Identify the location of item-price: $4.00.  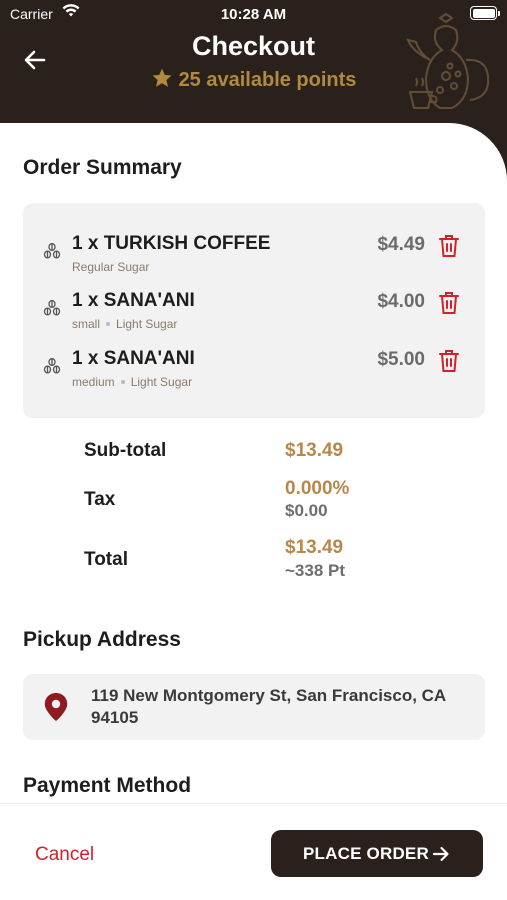
(401, 301).